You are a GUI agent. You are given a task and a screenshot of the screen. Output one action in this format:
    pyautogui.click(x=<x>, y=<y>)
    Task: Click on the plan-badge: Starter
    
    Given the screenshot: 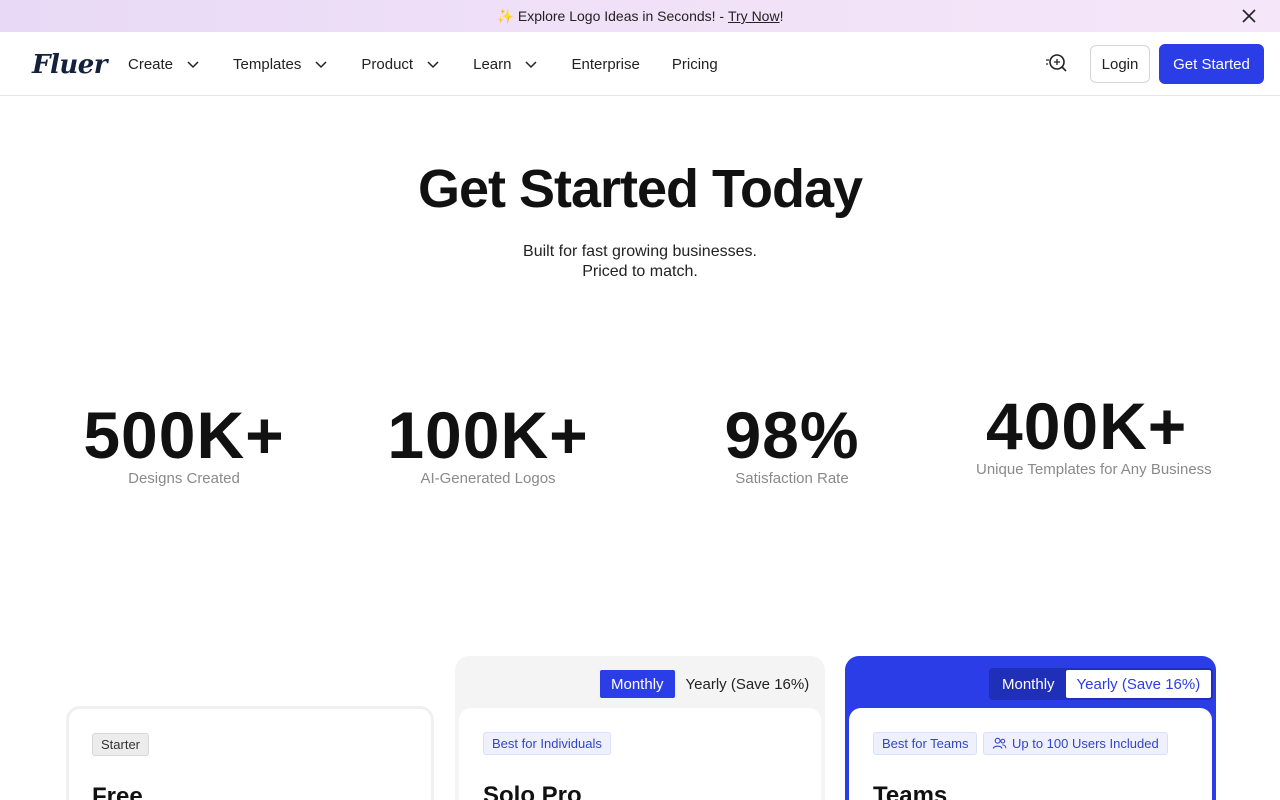 What is the action you would take?
    pyautogui.click(x=121, y=744)
    